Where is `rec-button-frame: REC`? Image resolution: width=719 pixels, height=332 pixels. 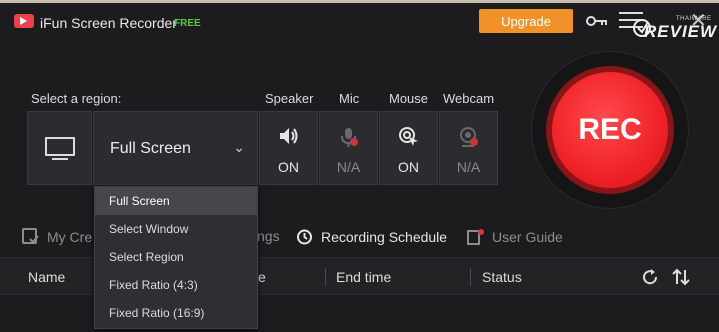
rec-button-frame: REC is located at coordinates (610, 130).